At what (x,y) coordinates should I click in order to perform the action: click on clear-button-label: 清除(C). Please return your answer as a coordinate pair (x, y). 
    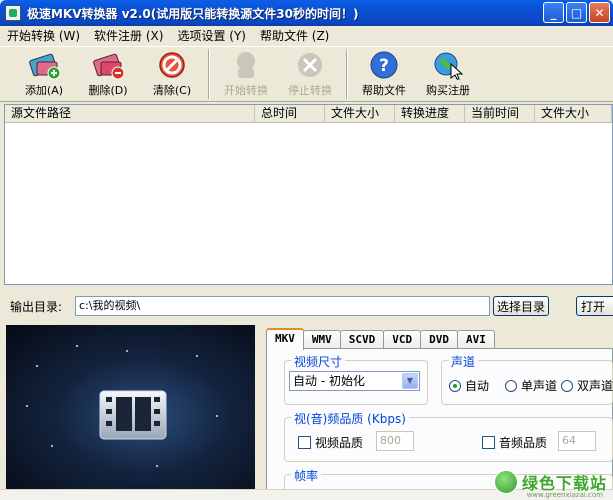
    Looking at the image, I should click on (172, 90).